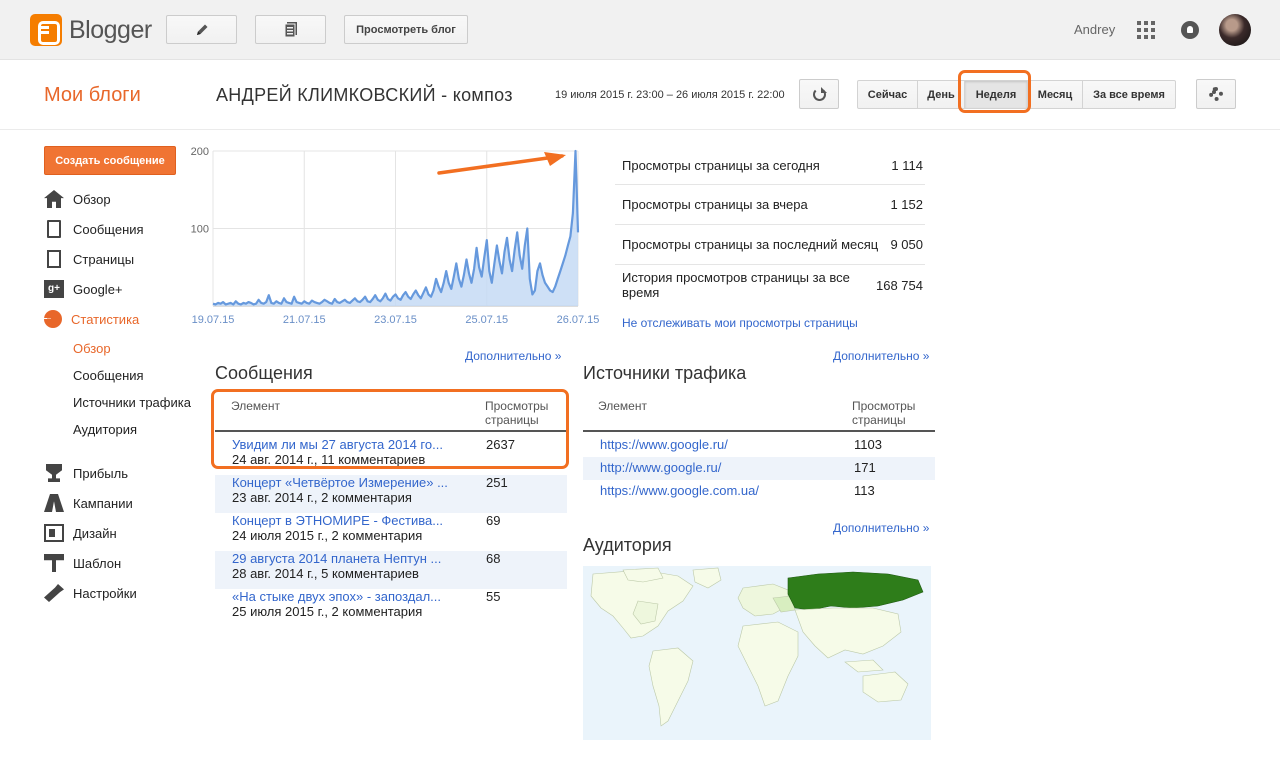 This screenshot has width=1280, height=760. I want to click on blog-title: АНДРЕЙ КЛИМКОВСКИЙ - композ, so click(364, 95).